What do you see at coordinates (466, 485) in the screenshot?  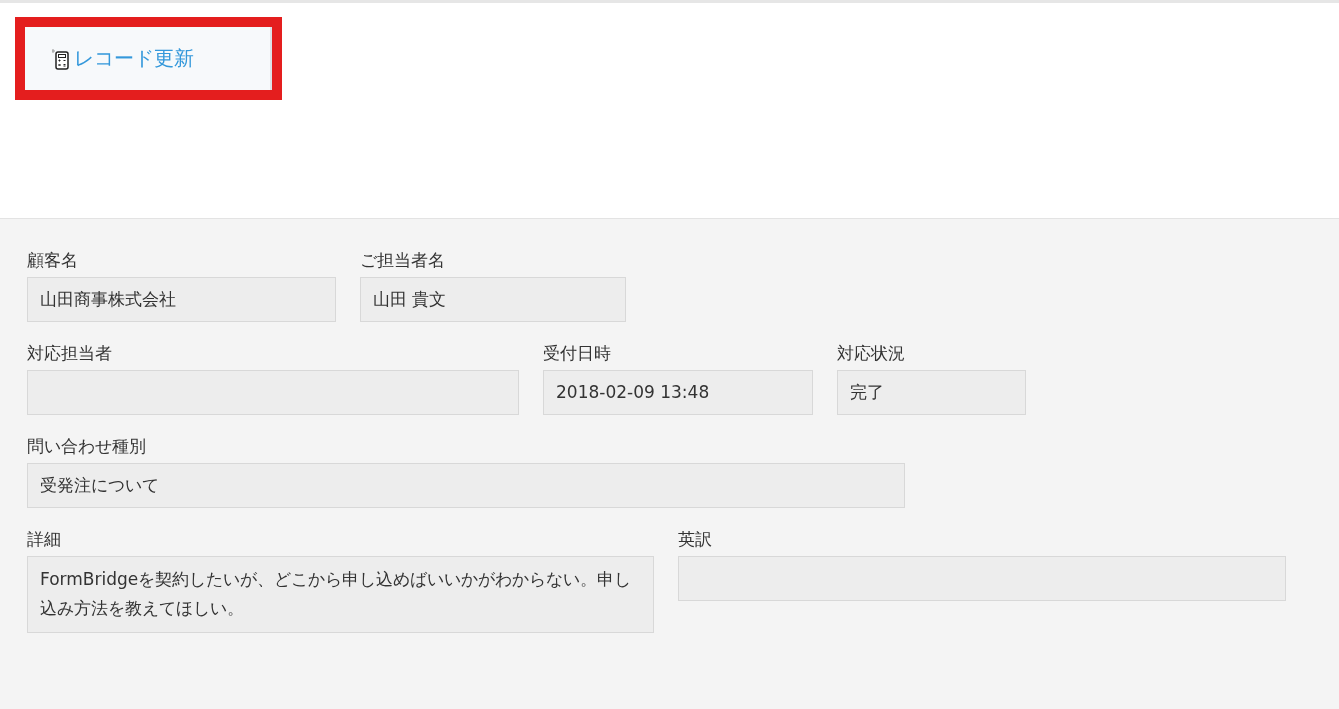 I see `field-value: 受発注について` at bounding box center [466, 485].